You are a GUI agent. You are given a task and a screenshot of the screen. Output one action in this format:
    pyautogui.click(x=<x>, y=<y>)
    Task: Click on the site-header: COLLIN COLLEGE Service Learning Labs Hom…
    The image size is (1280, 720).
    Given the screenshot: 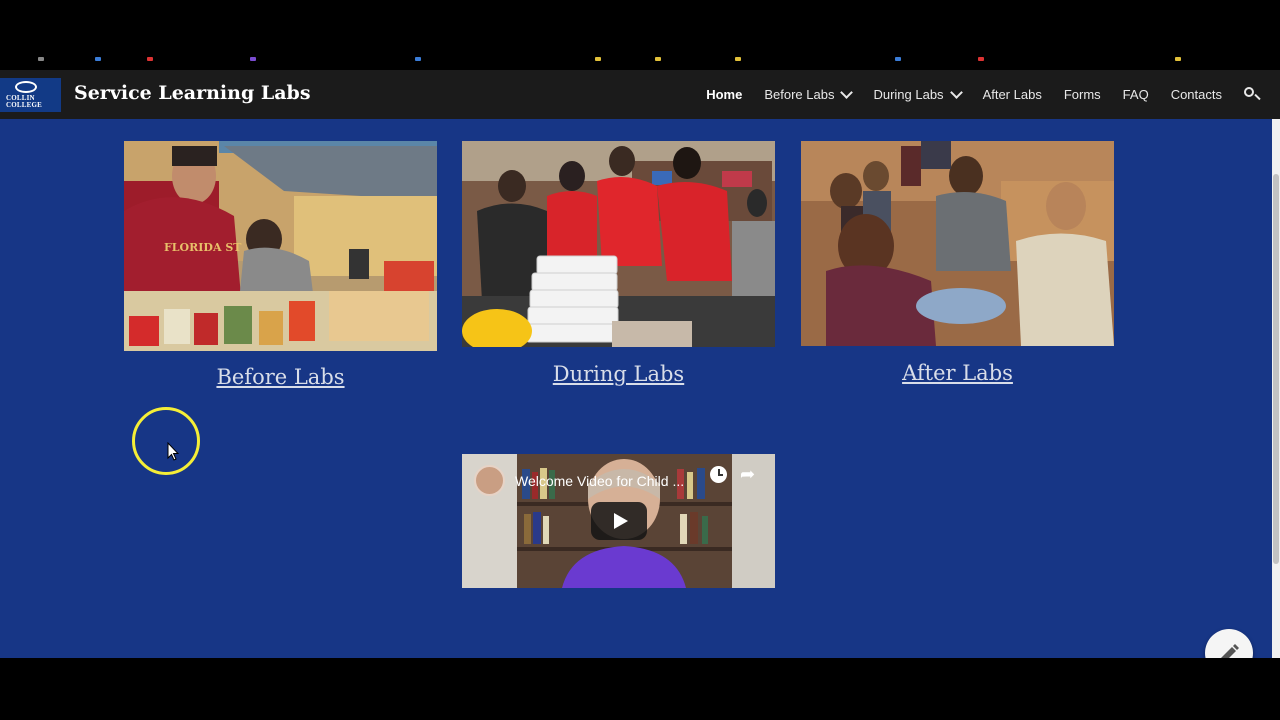 What is the action you would take?
    pyautogui.click(x=640, y=94)
    